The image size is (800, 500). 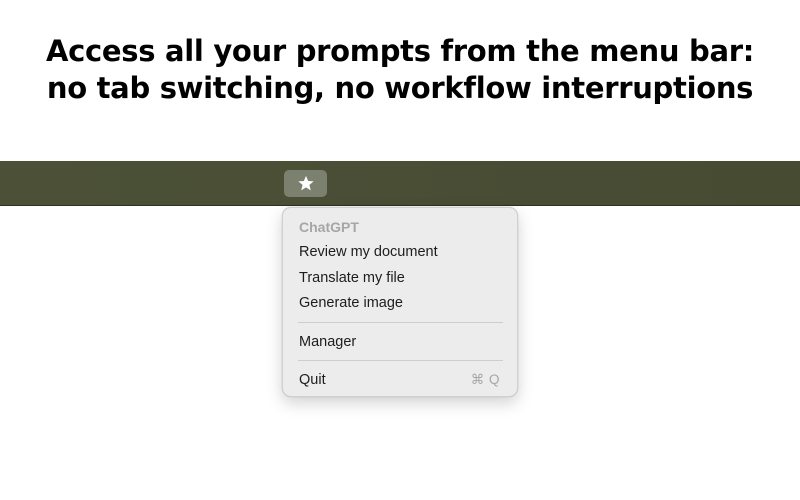 What do you see at coordinates (351, 303) in the screenshot?
I see `menu-item-label: Generate image` at bounding box center [351, 303].